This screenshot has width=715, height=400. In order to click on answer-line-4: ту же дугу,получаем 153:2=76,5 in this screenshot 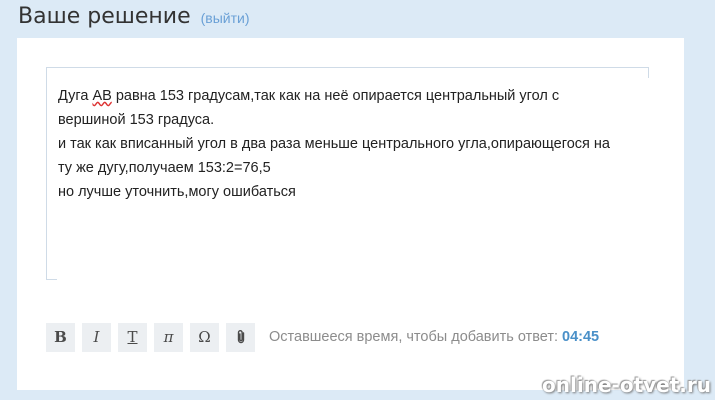, I will do `click(164, 168)`.